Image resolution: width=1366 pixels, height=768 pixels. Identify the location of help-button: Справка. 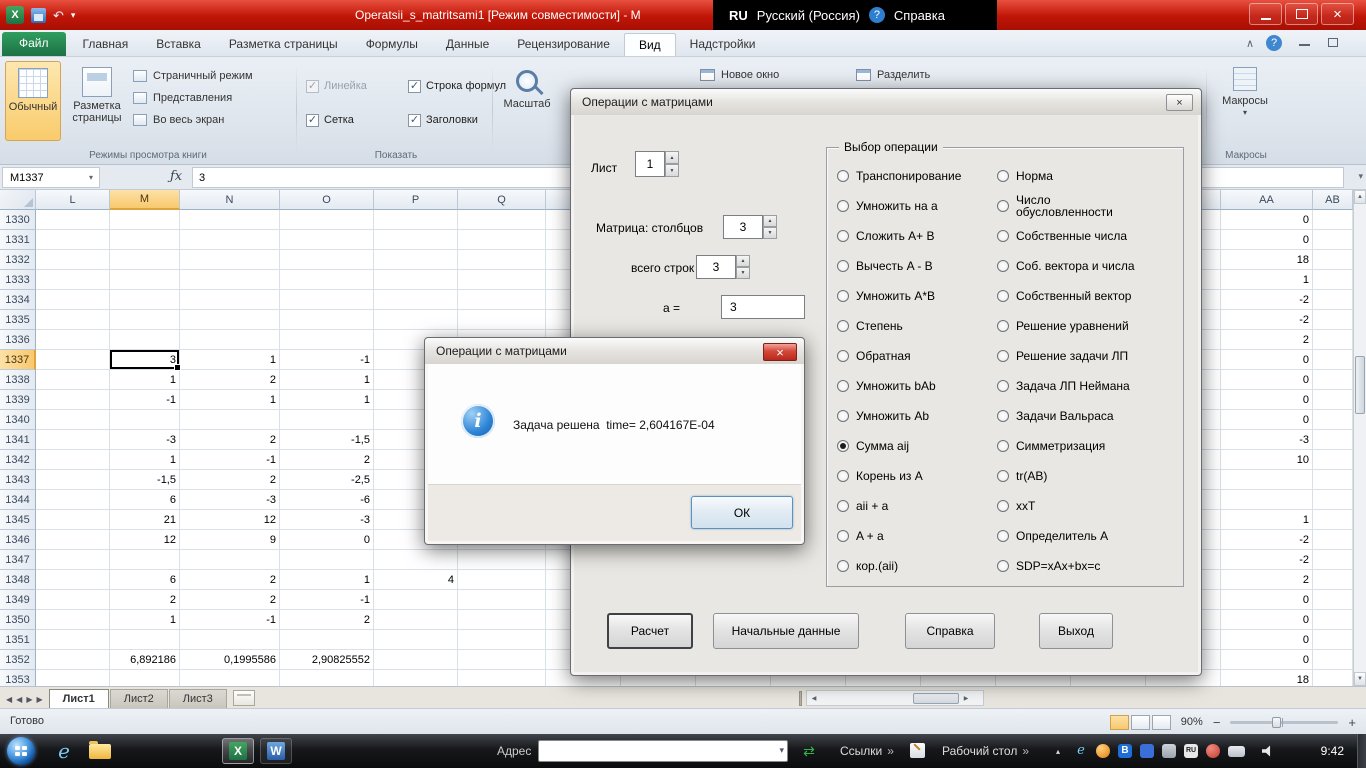
(950, 631).